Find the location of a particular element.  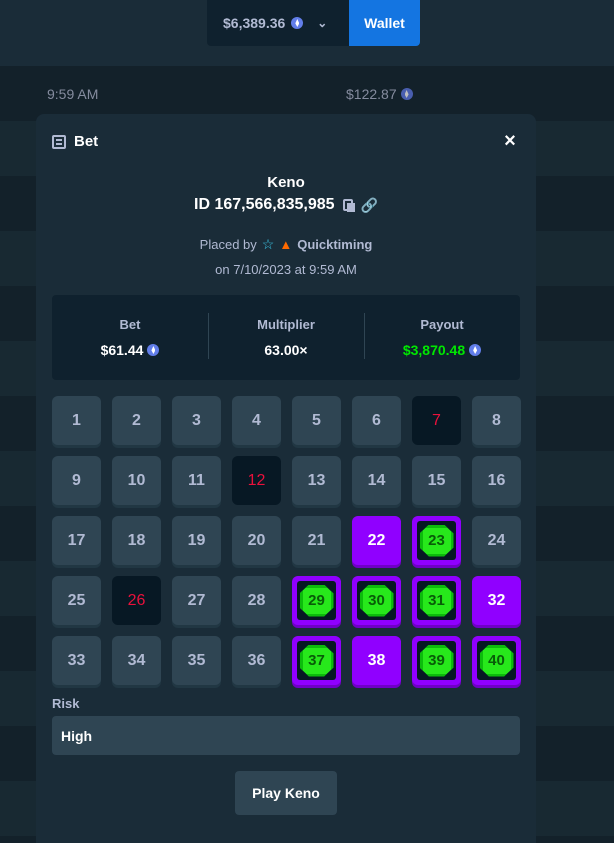

keno-tile-9: 9 is located at coordinates (76, 480).